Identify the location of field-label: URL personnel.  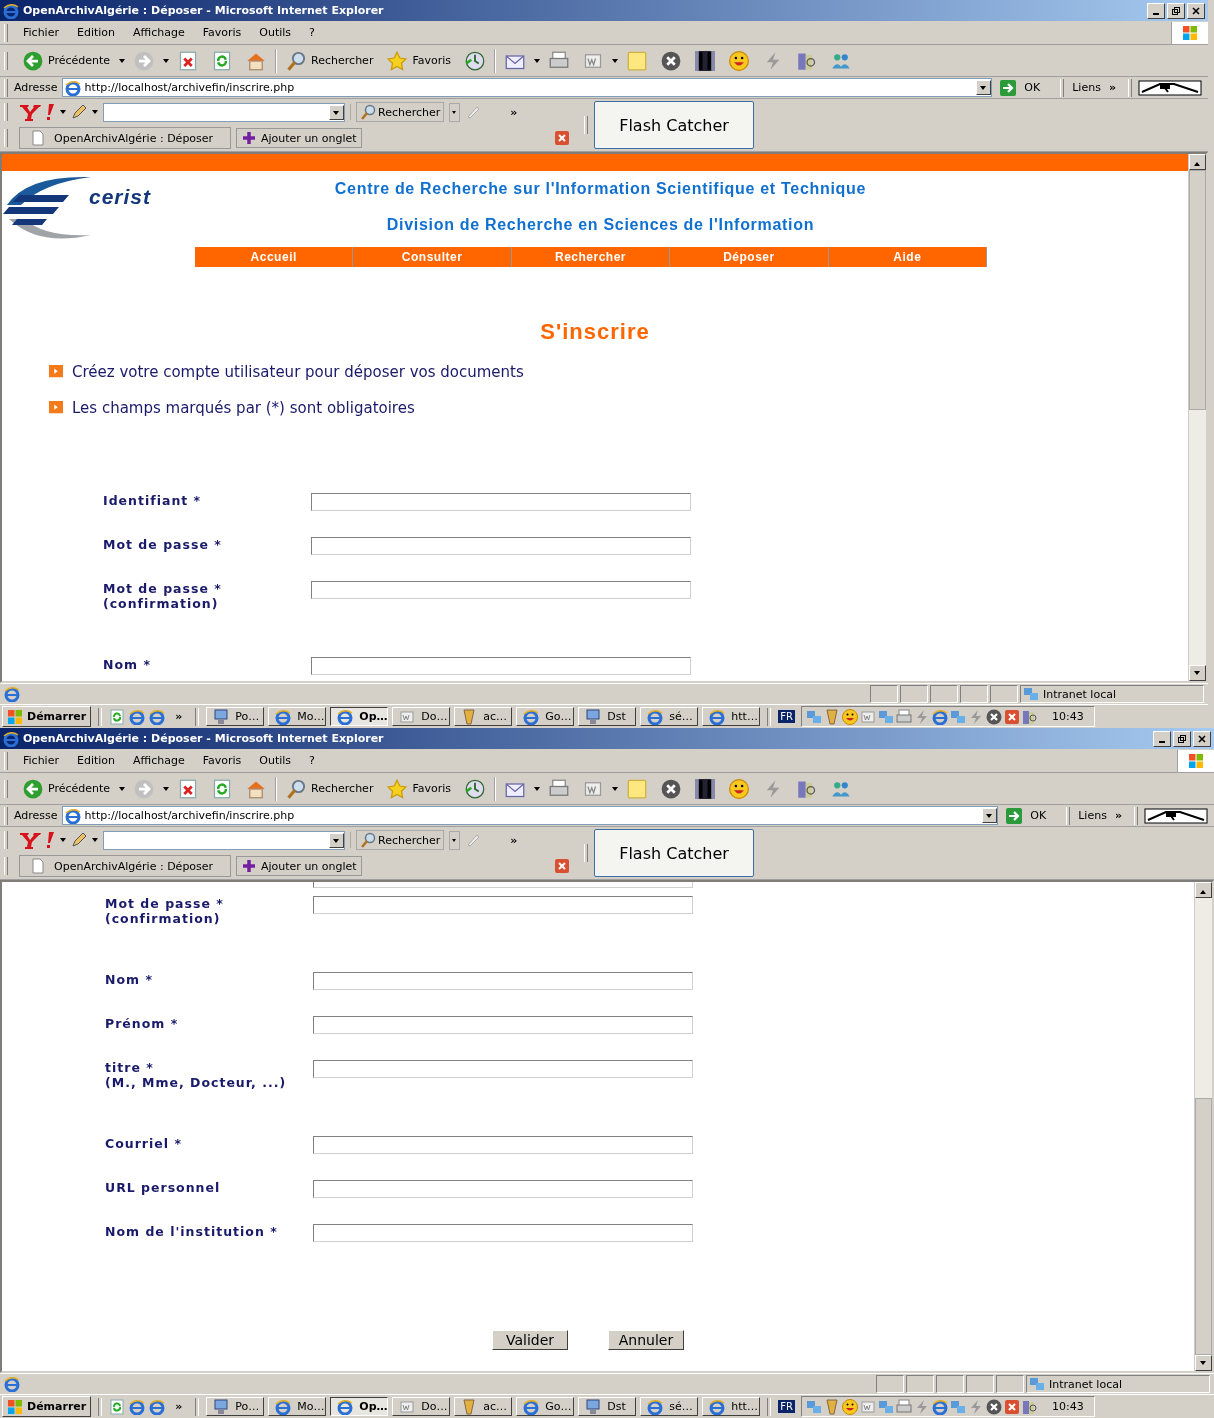
(163, 1187).